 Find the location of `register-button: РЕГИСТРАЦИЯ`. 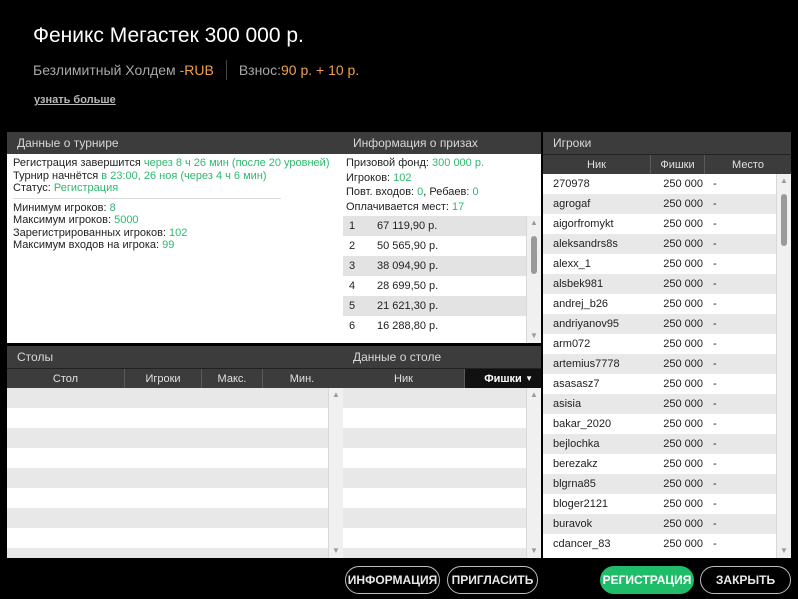

register-button: РЕГИСТРАЦИЯ is located at coordinates (647, 580).